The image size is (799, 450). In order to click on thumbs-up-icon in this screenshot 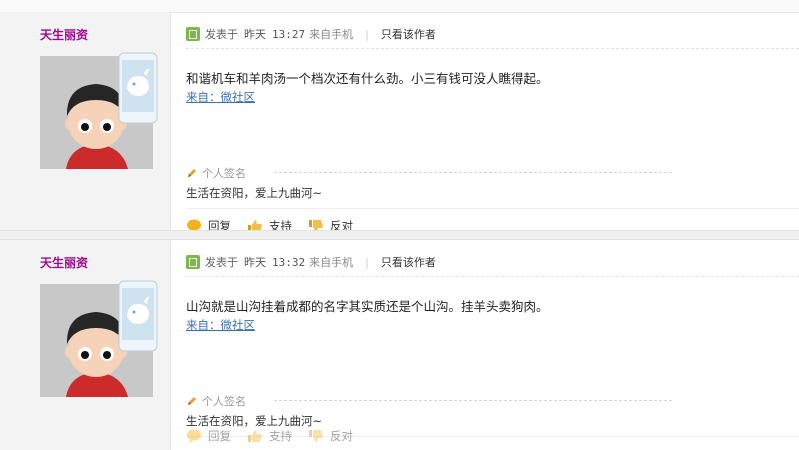, I will do `click(255, 436)`.